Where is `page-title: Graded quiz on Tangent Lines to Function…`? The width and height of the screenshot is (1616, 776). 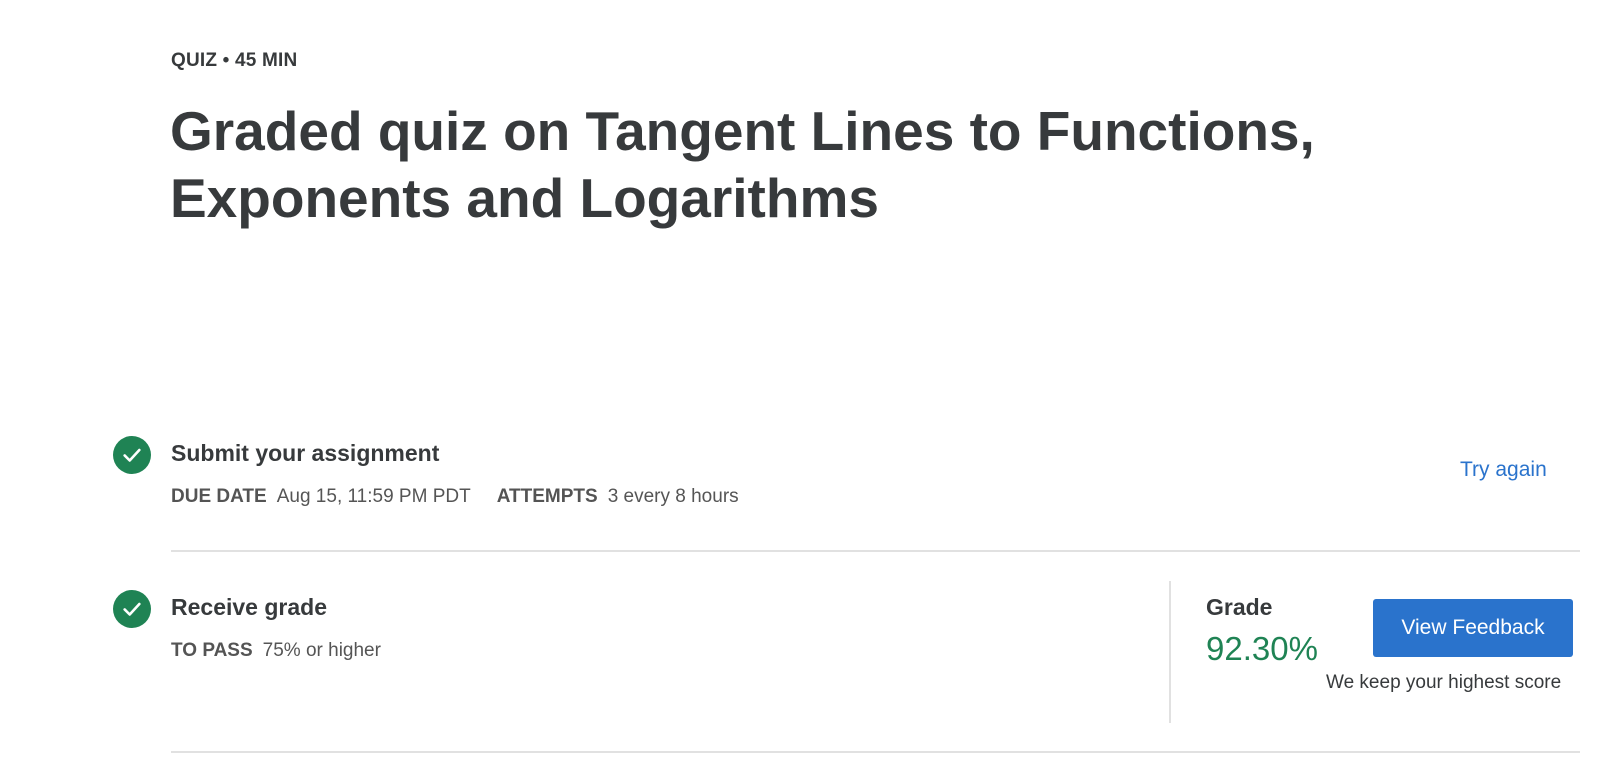 page-title: Graded quiz on Tangent Lines to Function… is located at coordinates (742, 164).